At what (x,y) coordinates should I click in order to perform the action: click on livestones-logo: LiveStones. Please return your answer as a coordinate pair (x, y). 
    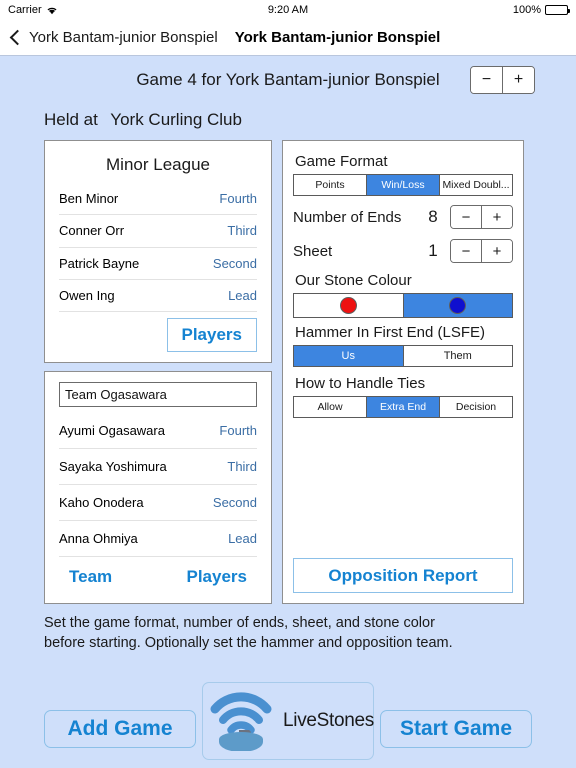
    Looking at the image, I should click on (288, 721).